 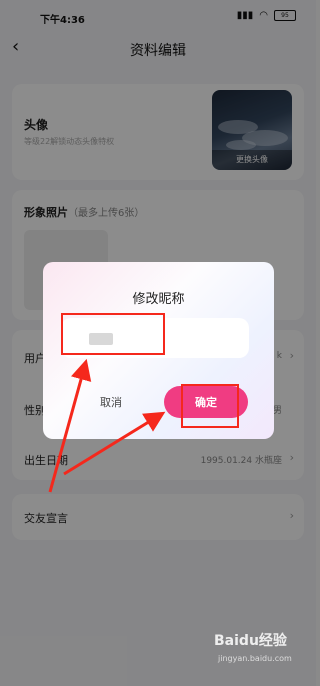 I want to click on input-highlight-box, so click(x=113, y=334).